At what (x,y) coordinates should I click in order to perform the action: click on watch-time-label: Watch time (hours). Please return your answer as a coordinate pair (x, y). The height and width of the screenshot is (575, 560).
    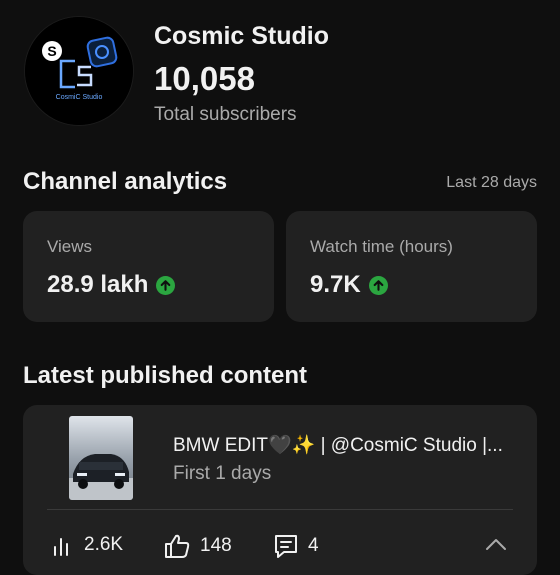
    Looking at the image, I should click on (381, 246).